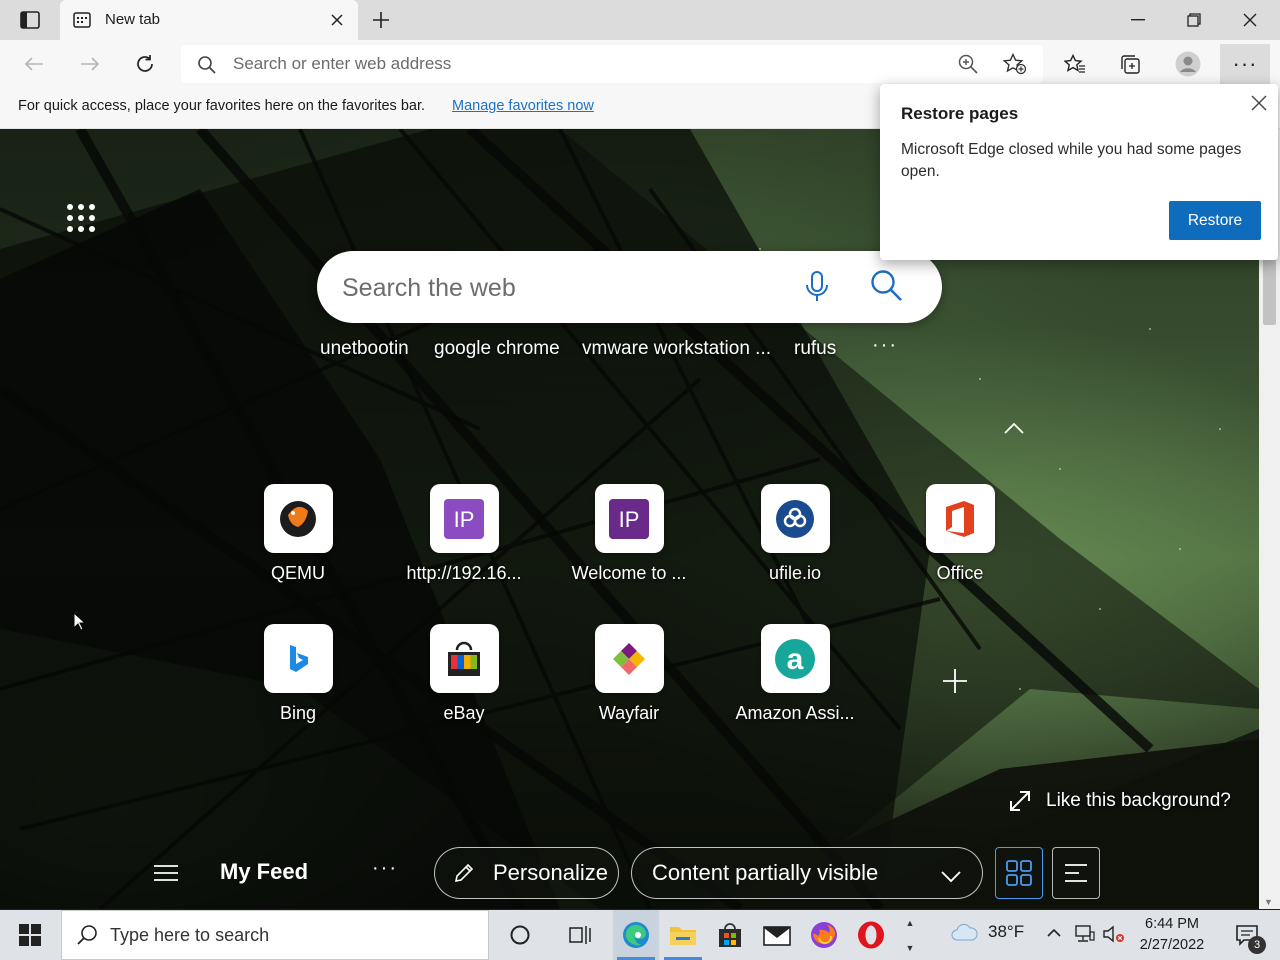 This screenshot has width=1280, height=960. What do you see at coordinates (910, 948) in the screenshot?
I see `chevron-down-icon: ▼` at bounding box center [910, 948].